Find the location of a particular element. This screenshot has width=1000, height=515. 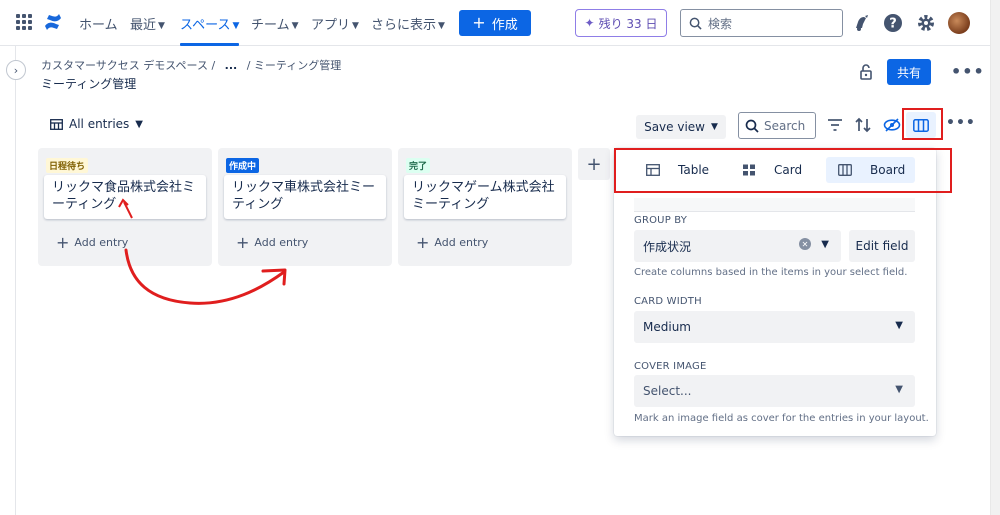

save-view-button: Save view ▼ is located at coordinates (681, 127).